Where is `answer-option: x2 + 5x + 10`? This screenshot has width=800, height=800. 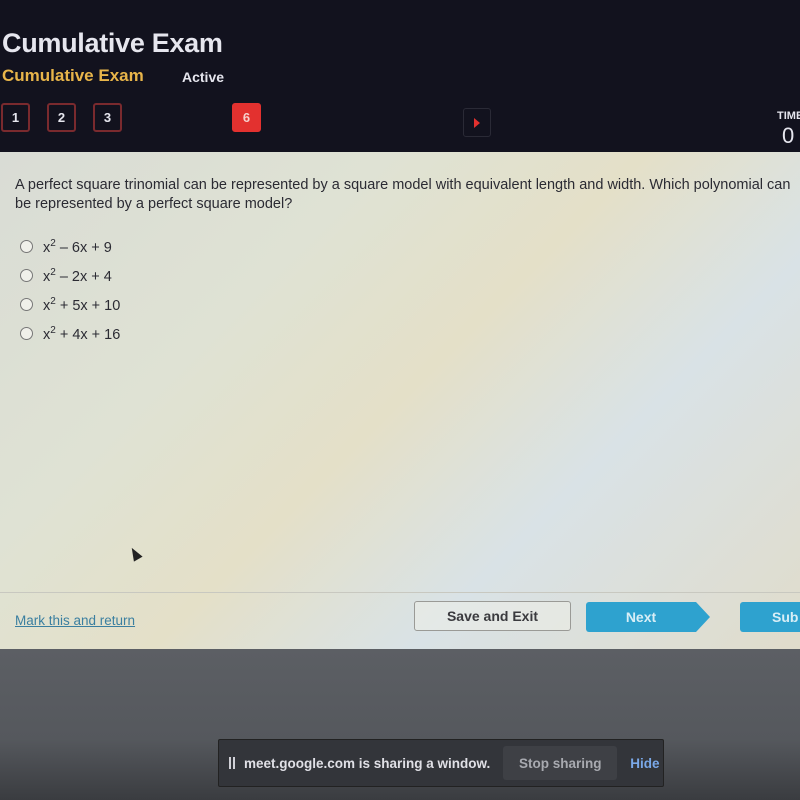 answer-option: x2 + 5x + 10 is located at coordinates (70, 304).